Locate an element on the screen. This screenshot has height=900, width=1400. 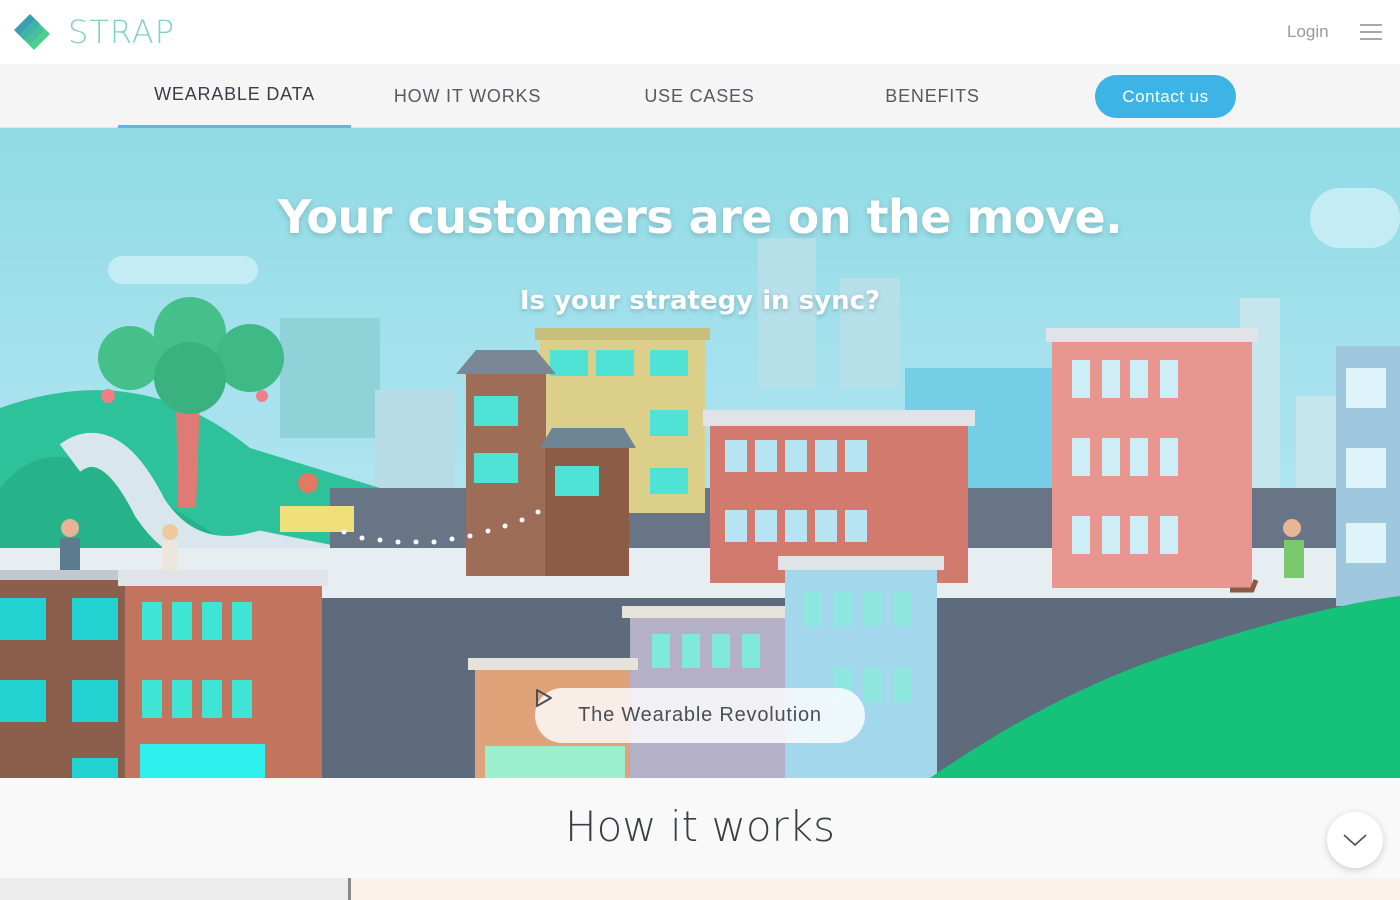
video-button-label: The Wearable Revolution is located at coordinates (700, 715).